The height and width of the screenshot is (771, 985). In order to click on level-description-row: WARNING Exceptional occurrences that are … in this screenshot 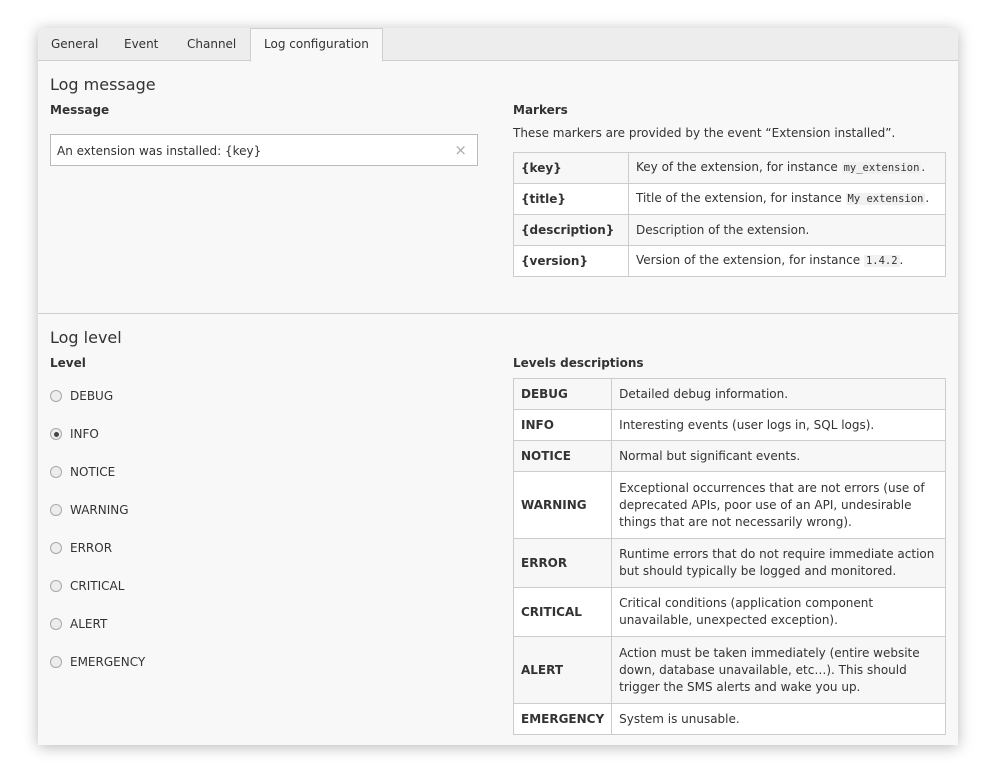, I will do `click(729, 505)`.